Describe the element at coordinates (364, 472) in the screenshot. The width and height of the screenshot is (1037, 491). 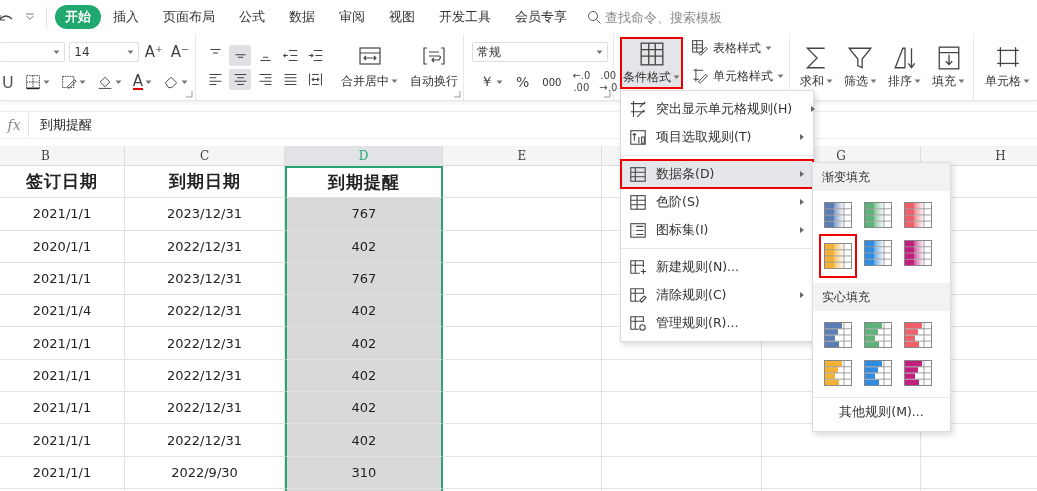
I see `table-cell: 310` at that location.